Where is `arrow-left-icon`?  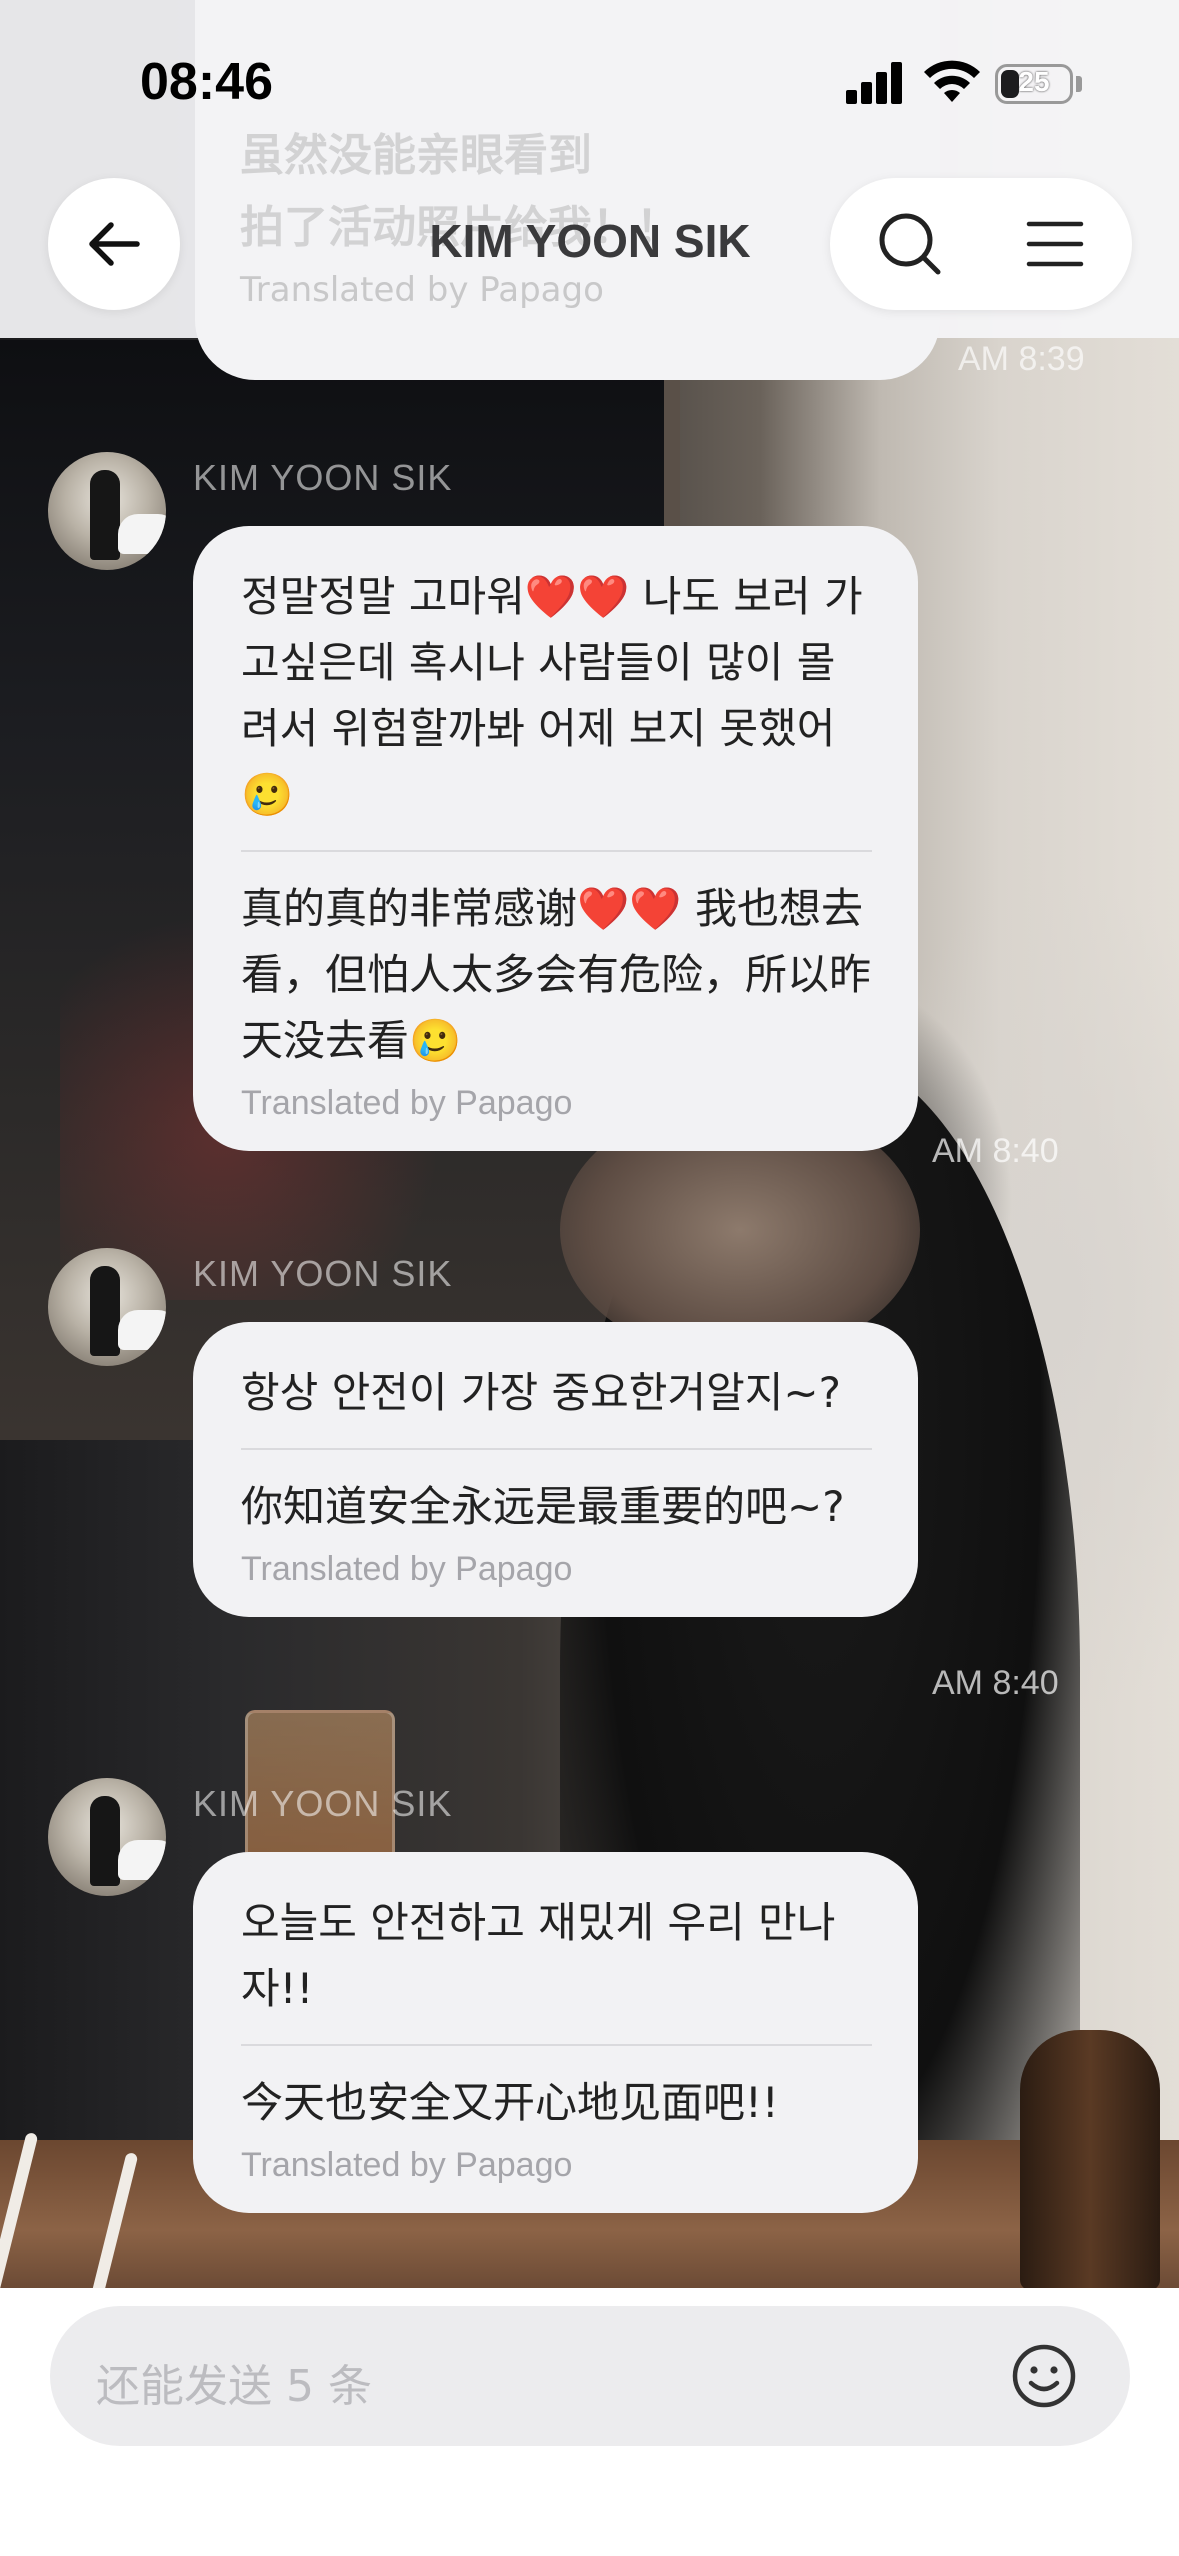
arrow-left-icon is located at coordinates (114, 244).